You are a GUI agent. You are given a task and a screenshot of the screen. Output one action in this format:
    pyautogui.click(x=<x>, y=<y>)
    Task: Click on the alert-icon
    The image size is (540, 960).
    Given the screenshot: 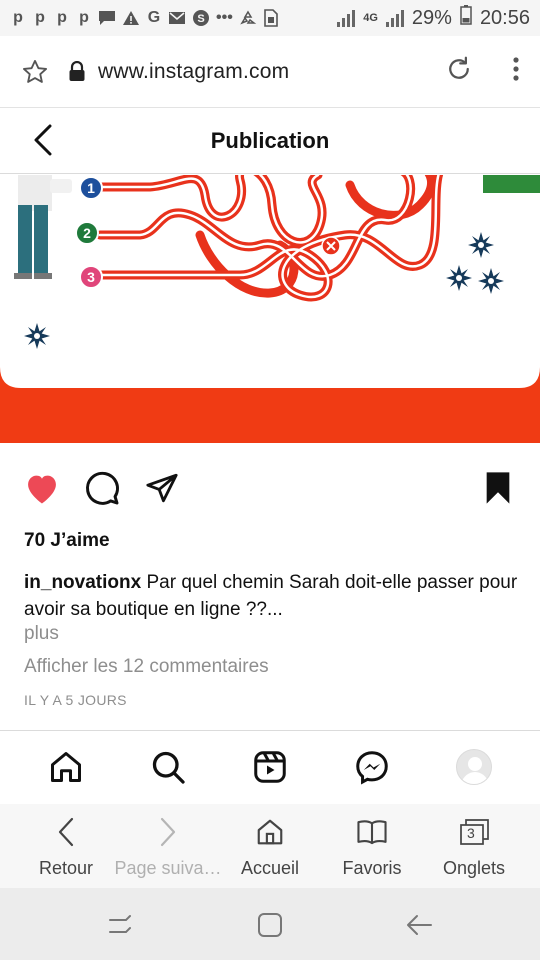 What is the action you would take?
    pyautogui.click(x=131, y=18)
    